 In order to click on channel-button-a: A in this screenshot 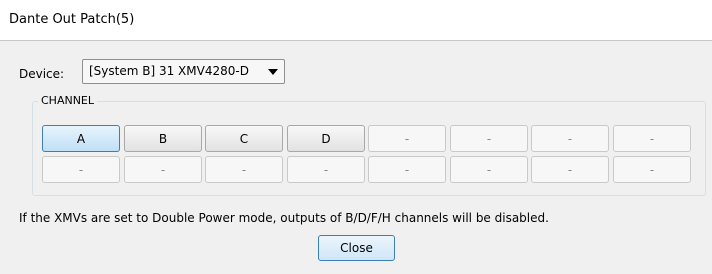, I will do `click(81, 138)`.